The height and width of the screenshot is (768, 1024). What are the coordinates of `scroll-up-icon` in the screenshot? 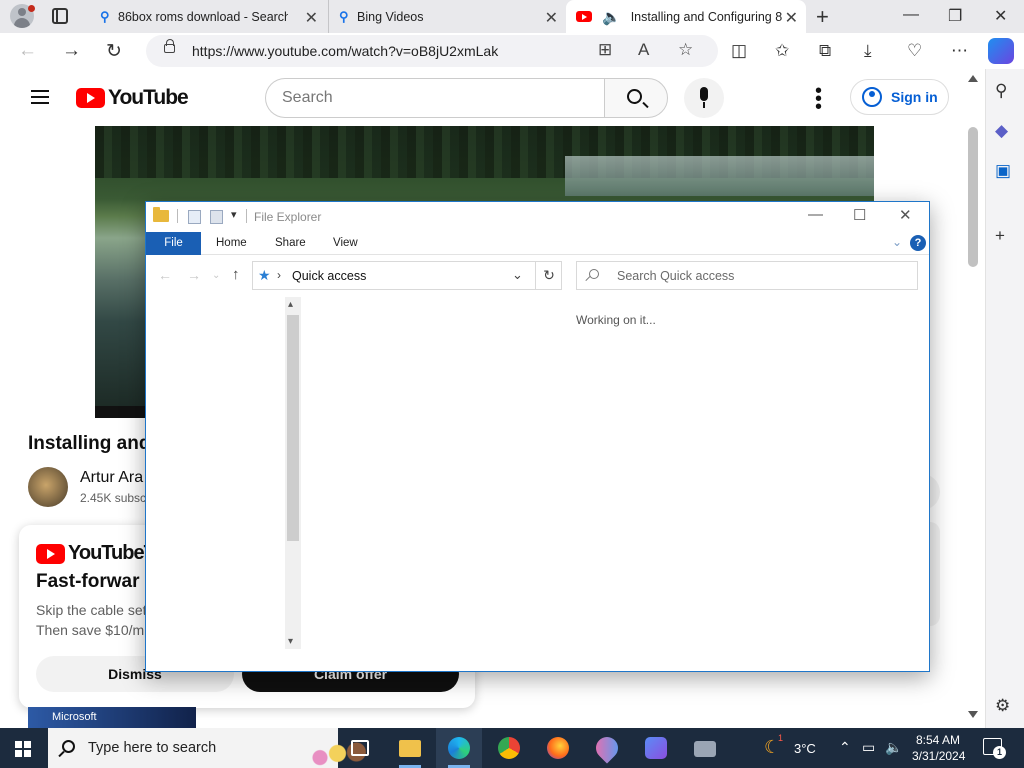 It's located at (973, 78).